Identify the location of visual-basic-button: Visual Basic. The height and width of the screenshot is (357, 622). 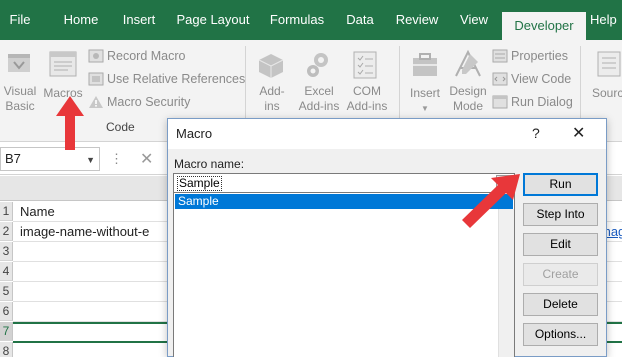
(20, 99).